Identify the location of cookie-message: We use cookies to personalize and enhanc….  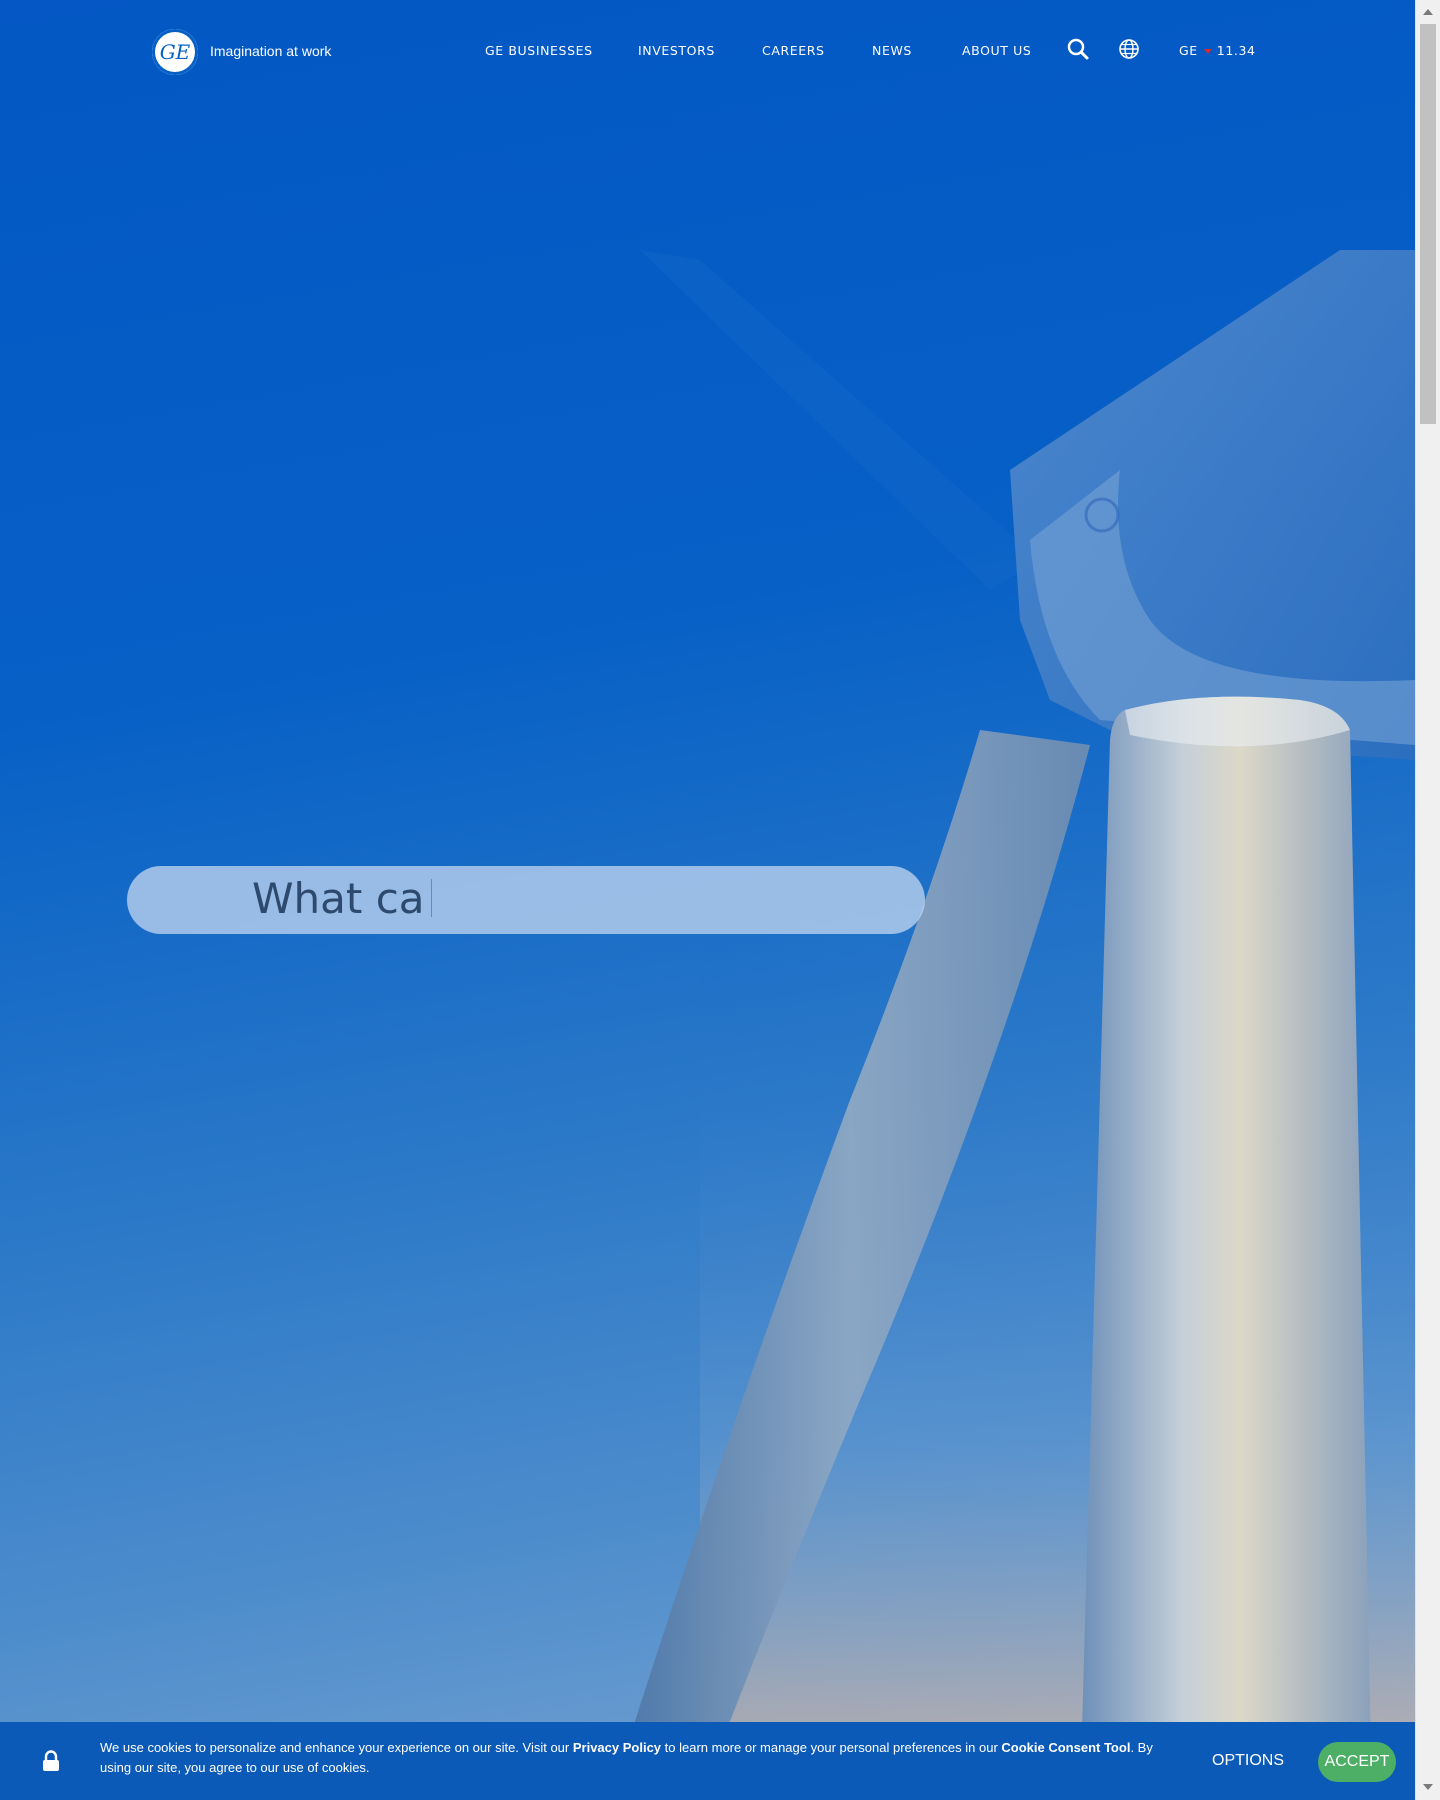
(630, 1758).